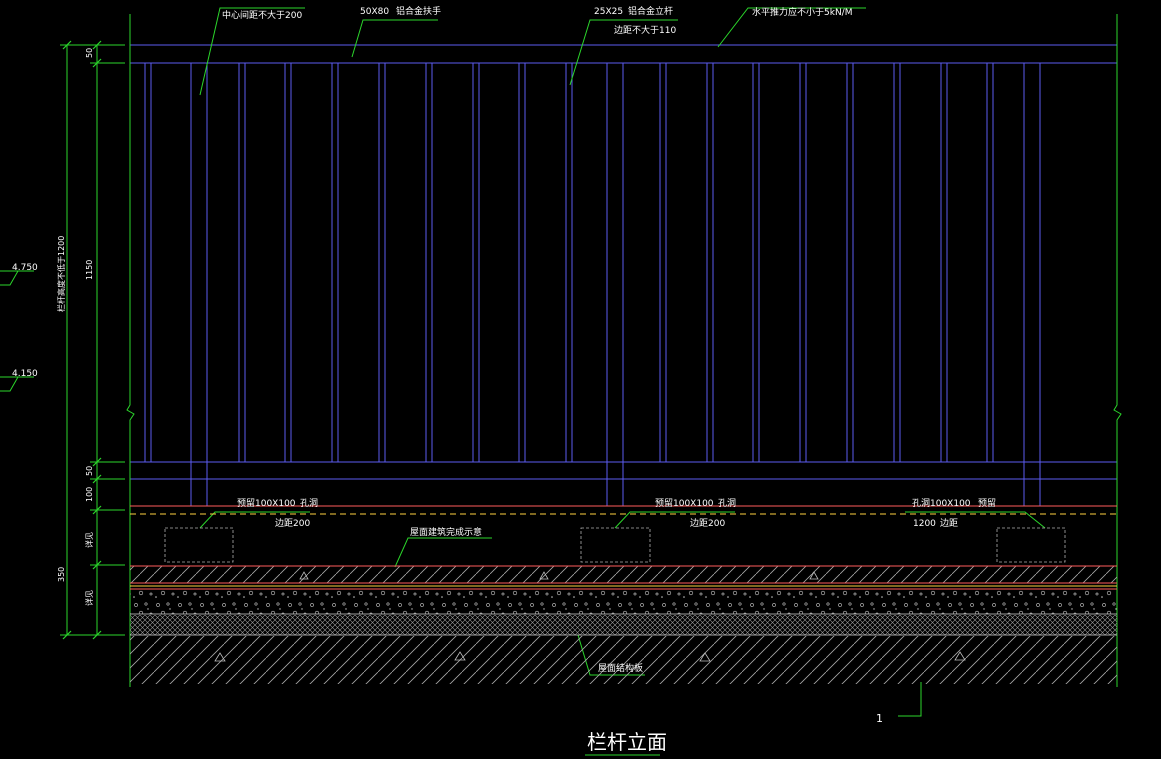 The image size is (1161, 759). I want to click on level-upper: 4.750, so click(25, 268).